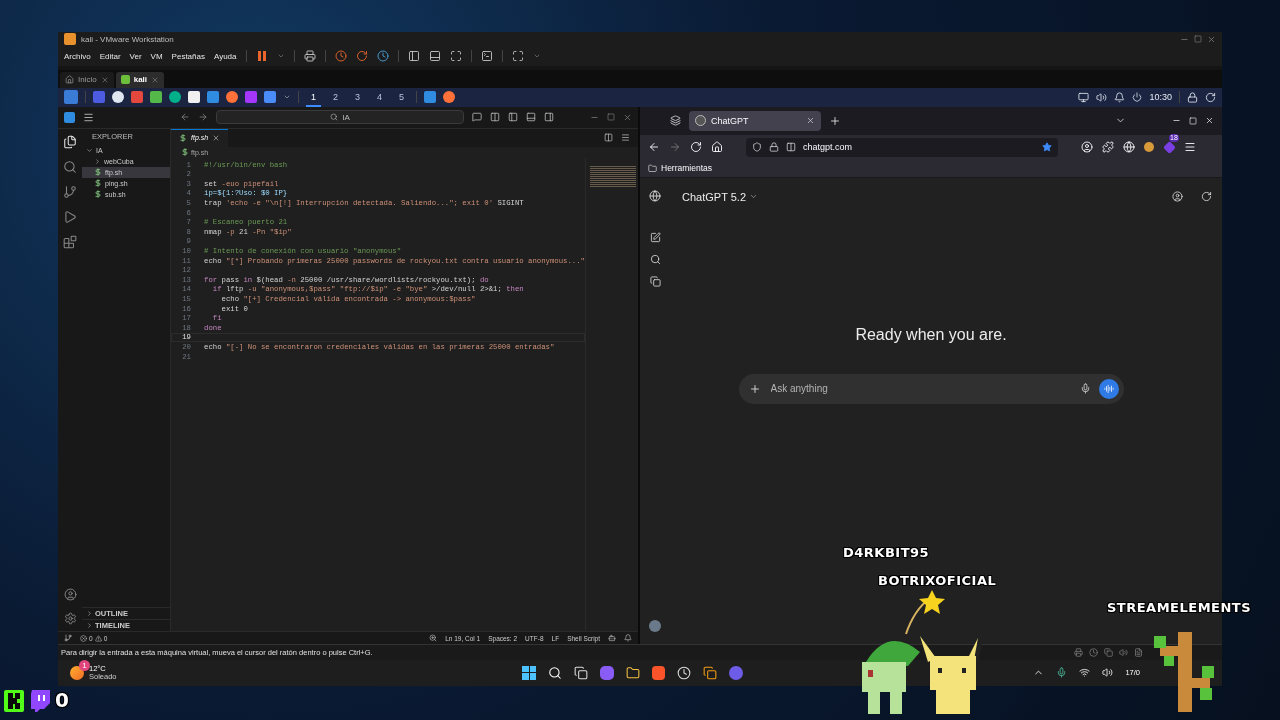 This screenshot has width=1280, height=720. I want to click on vm-tab: kali, so click(140, 79).